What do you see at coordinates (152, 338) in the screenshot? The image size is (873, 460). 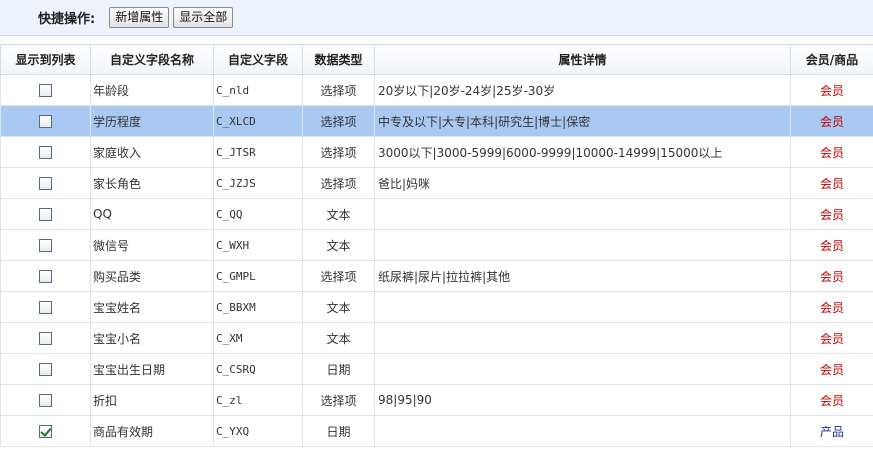 I see `field-name-cell: 宝宝小名` at bounding box center [152, 338].